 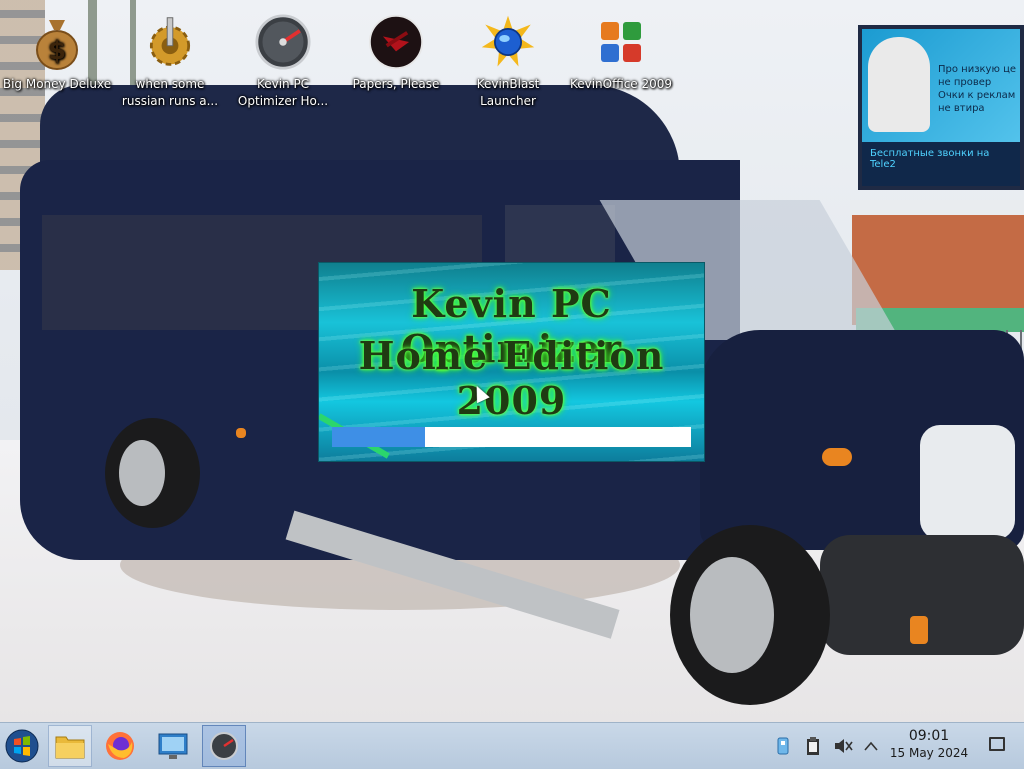 I want to click on billboard-banner: Бесплатные звонки на Tele2, so click(x=941, y=164).